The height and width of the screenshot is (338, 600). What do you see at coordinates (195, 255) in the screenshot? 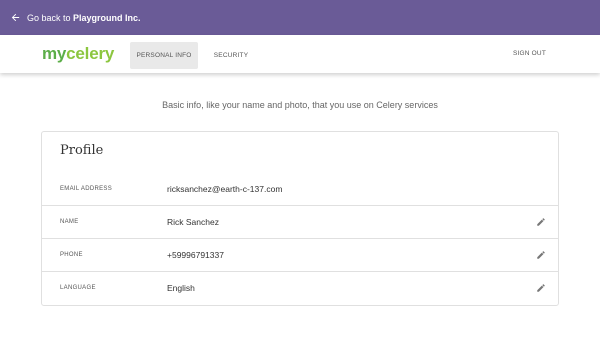
I see `row-value: +59996791337` at bounding box center [195, 255].